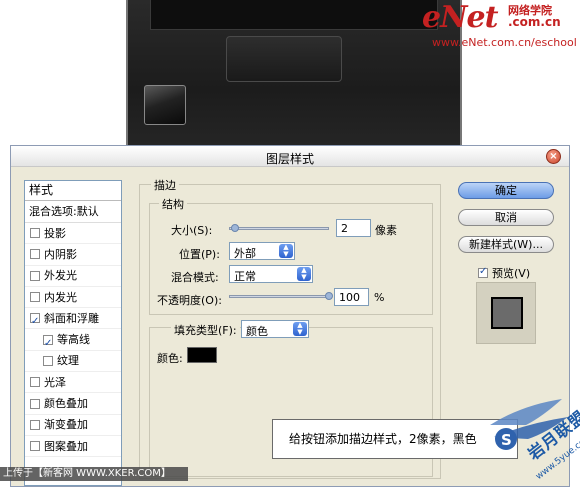 This screenshot has width=580, height=487. Describe the element at coordinates (94, 474) in the screenshot. I see `upload-watermark: 上传于【新客网 WWW.XKER.COM】` at that location.